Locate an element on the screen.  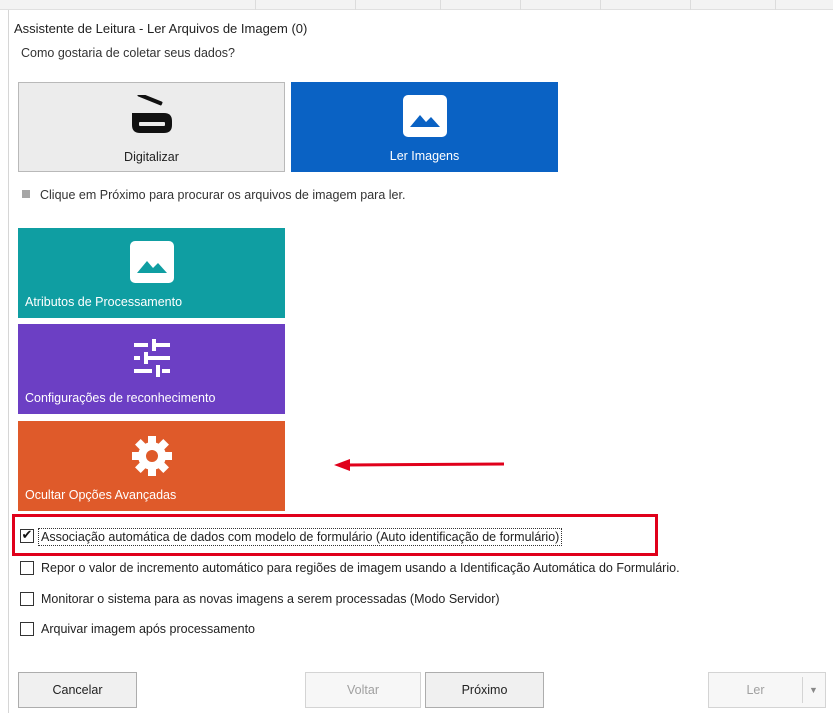
scan-mode-label: Digitalizar is located at coordinates (151, 157).